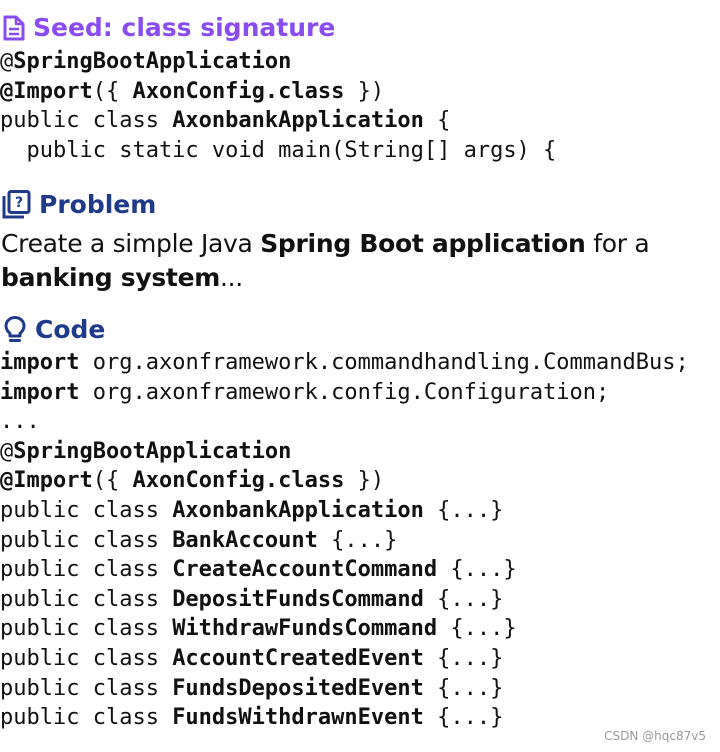  I want to click on code-line: public class AxonbankApplication {, so click(278, 121).